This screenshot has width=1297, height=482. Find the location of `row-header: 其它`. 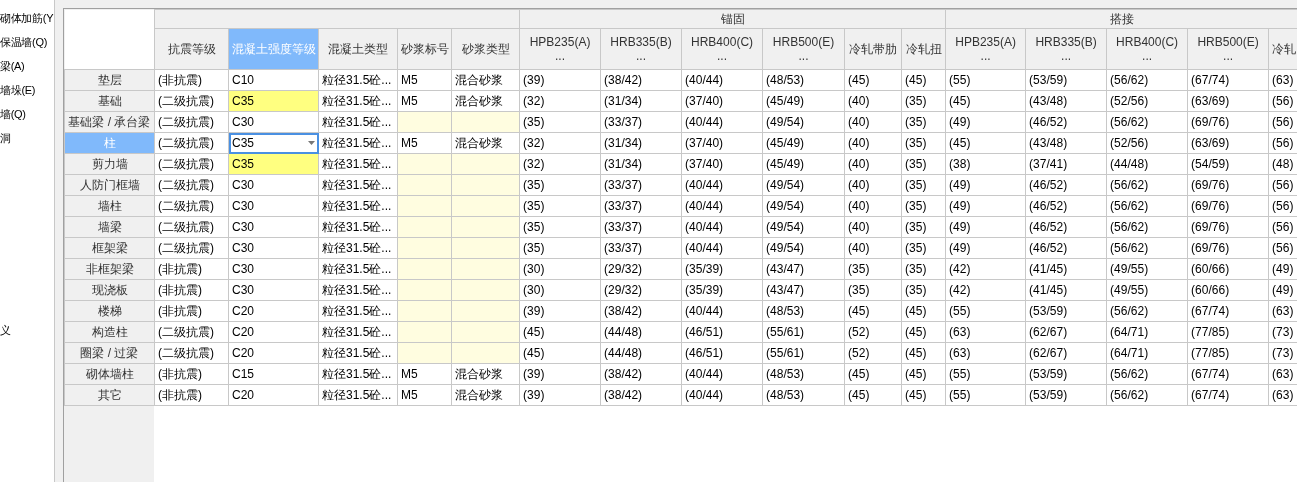

row-header: 其它 is located at coordinates (109, 395).